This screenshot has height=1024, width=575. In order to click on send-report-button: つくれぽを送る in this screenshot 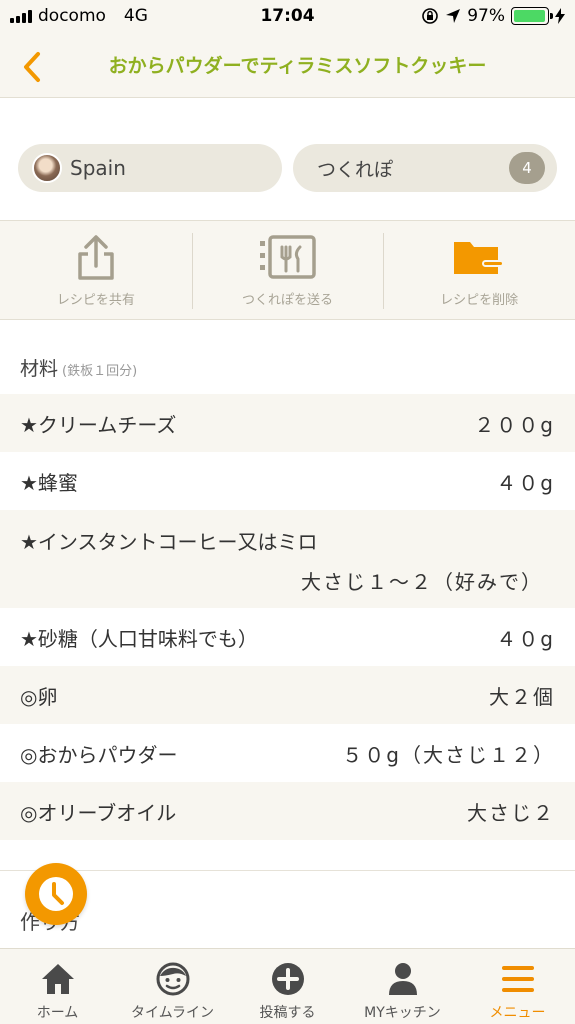, I will do `click(287, 270)`.